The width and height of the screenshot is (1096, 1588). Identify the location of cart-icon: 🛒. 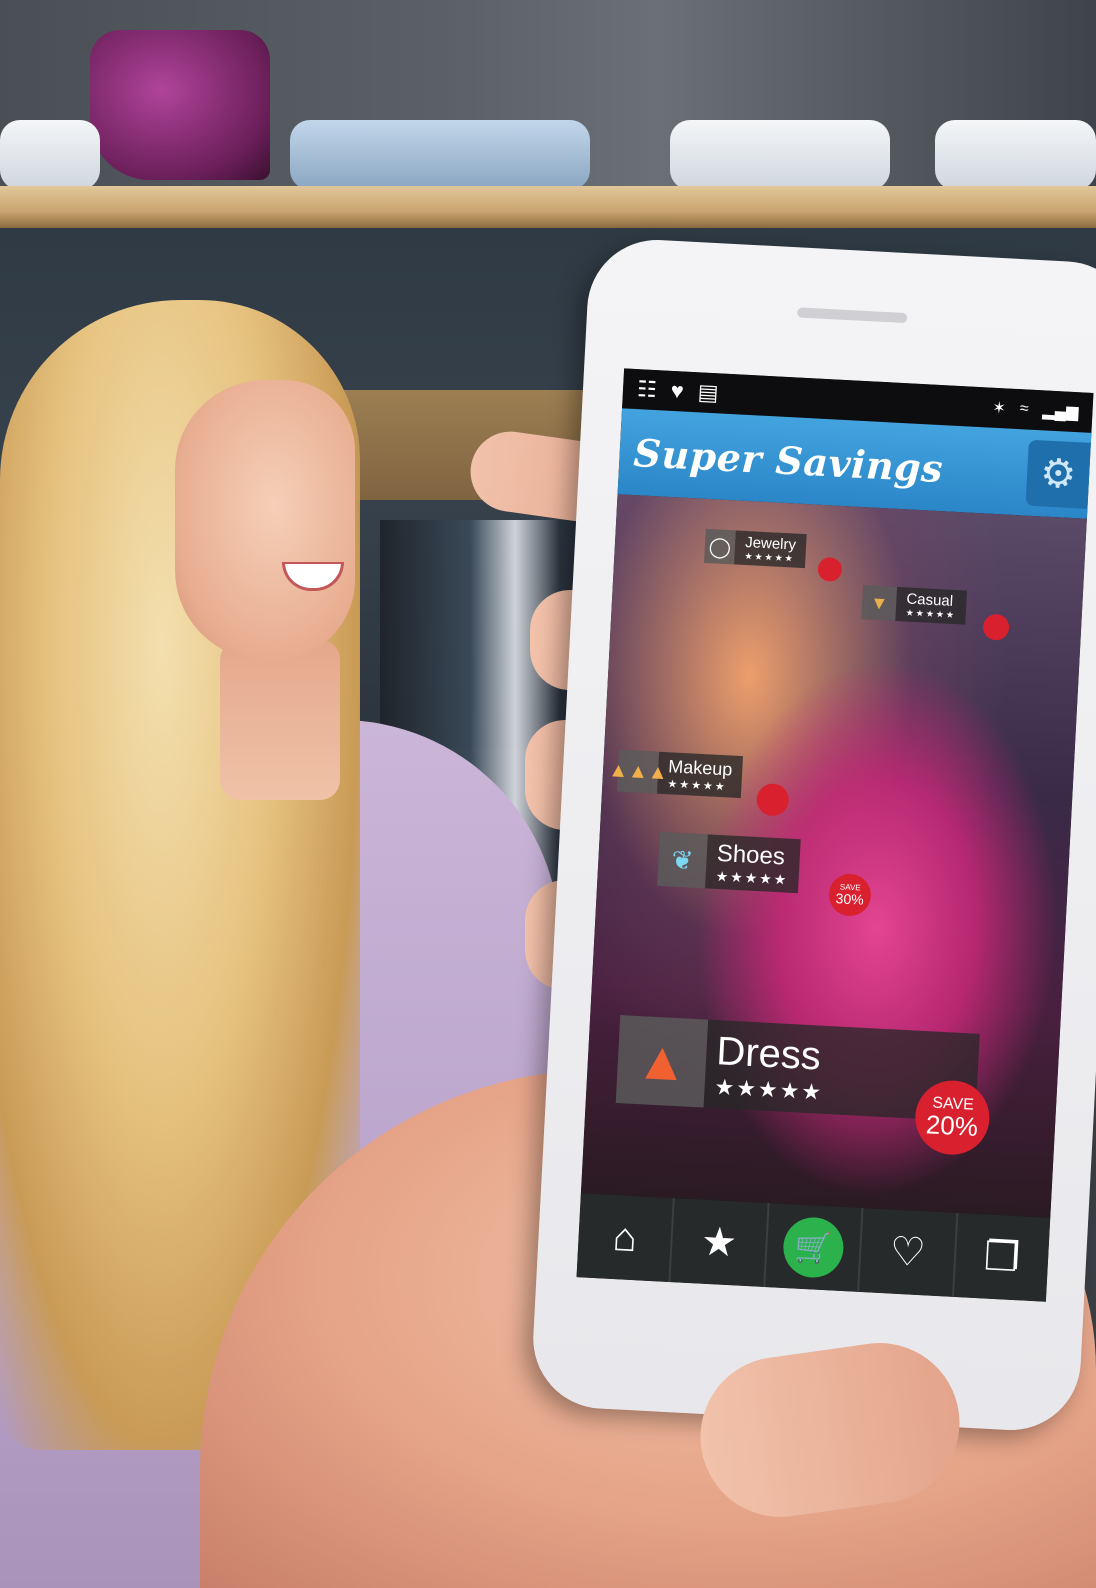
(813, 1247).